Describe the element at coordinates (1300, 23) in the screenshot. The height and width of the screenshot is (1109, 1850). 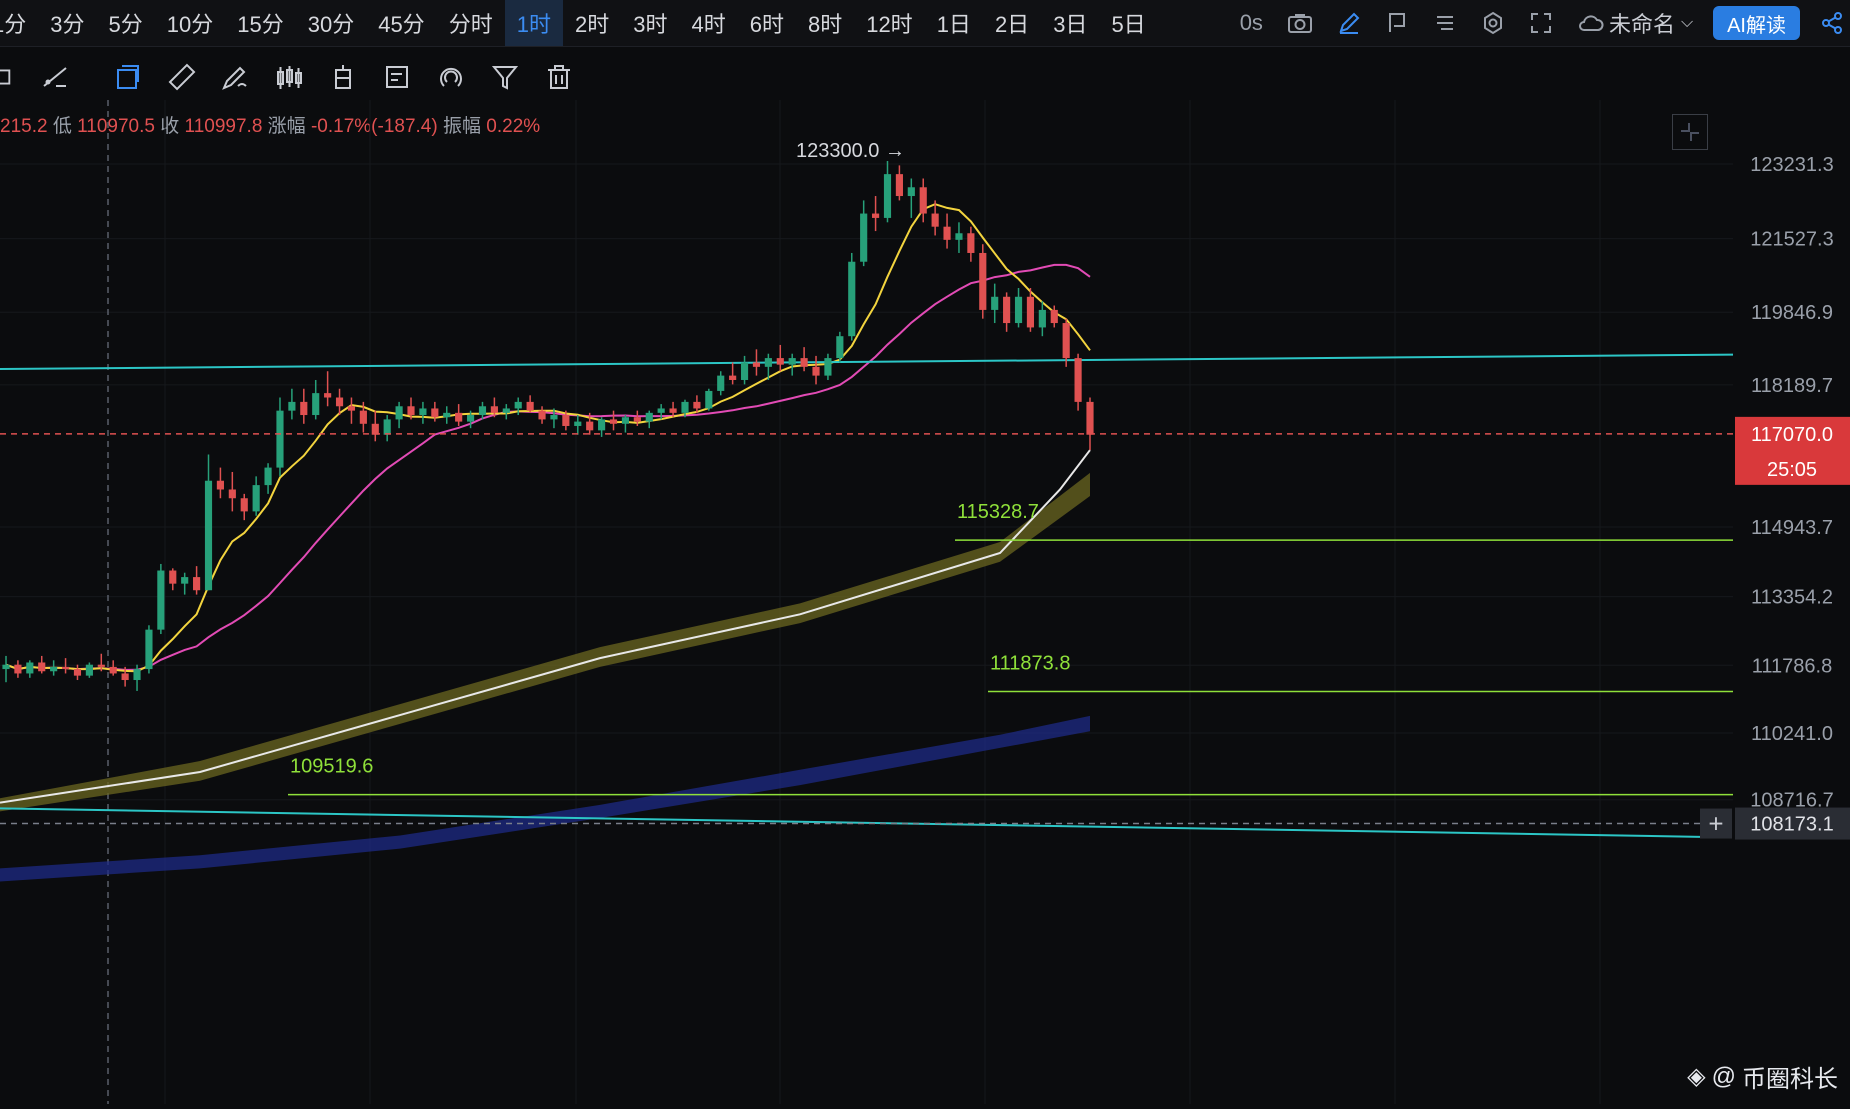
I see `camera-icon` at that location.